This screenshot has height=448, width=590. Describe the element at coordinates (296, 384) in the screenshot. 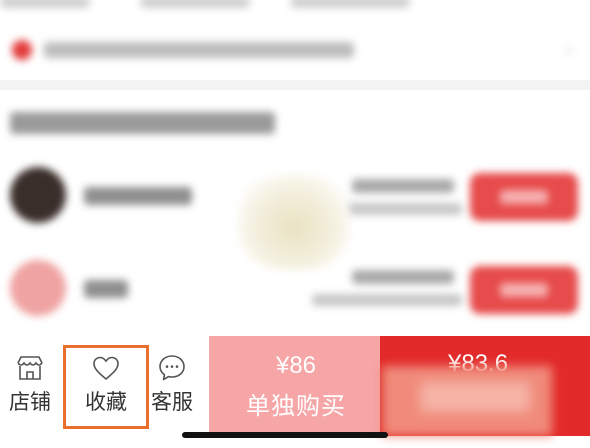

I see `buy-single-button: ¥86 单独购买` at that location.